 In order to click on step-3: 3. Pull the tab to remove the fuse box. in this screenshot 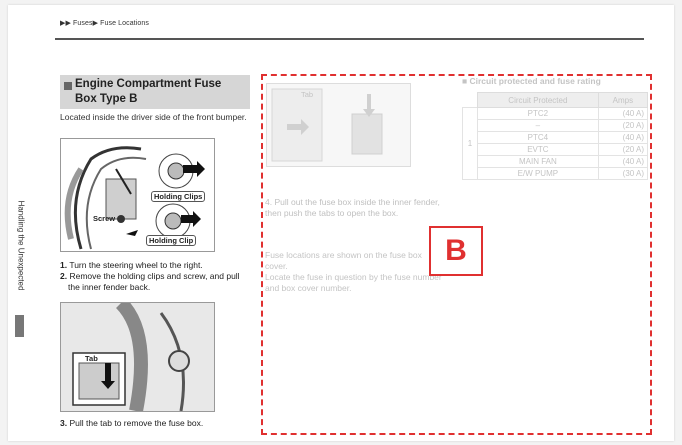, I will do `click(132, 423)`.